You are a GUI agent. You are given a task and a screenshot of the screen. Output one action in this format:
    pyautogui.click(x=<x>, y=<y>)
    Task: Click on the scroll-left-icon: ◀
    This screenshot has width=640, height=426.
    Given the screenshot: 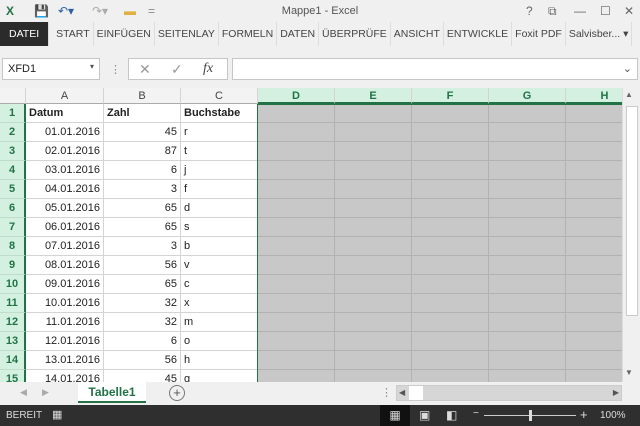 What is the action you would take?
    pyautogui.click(x=402, y=392)
    